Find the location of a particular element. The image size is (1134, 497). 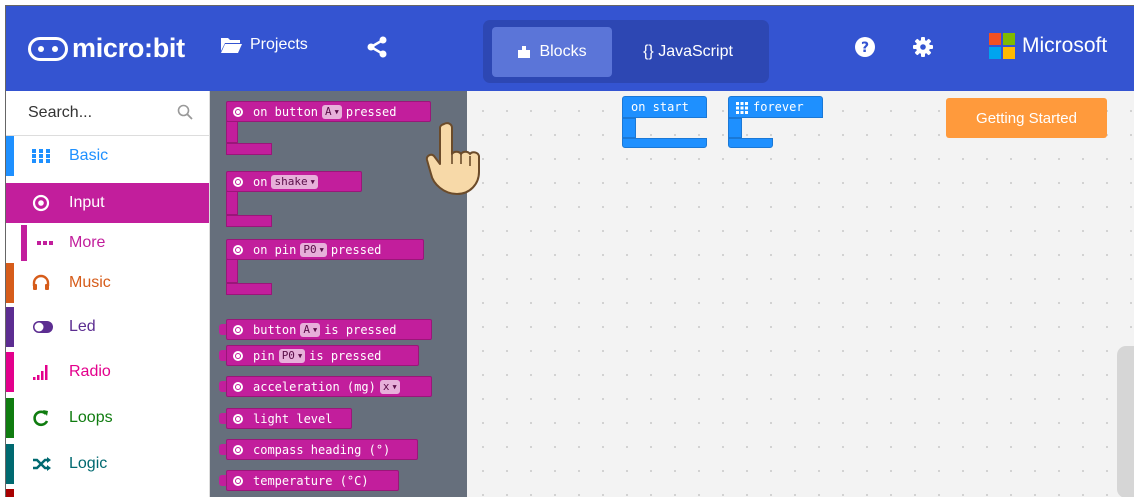

microbit-logo: micro:bit is located at coordinates (106, 48).